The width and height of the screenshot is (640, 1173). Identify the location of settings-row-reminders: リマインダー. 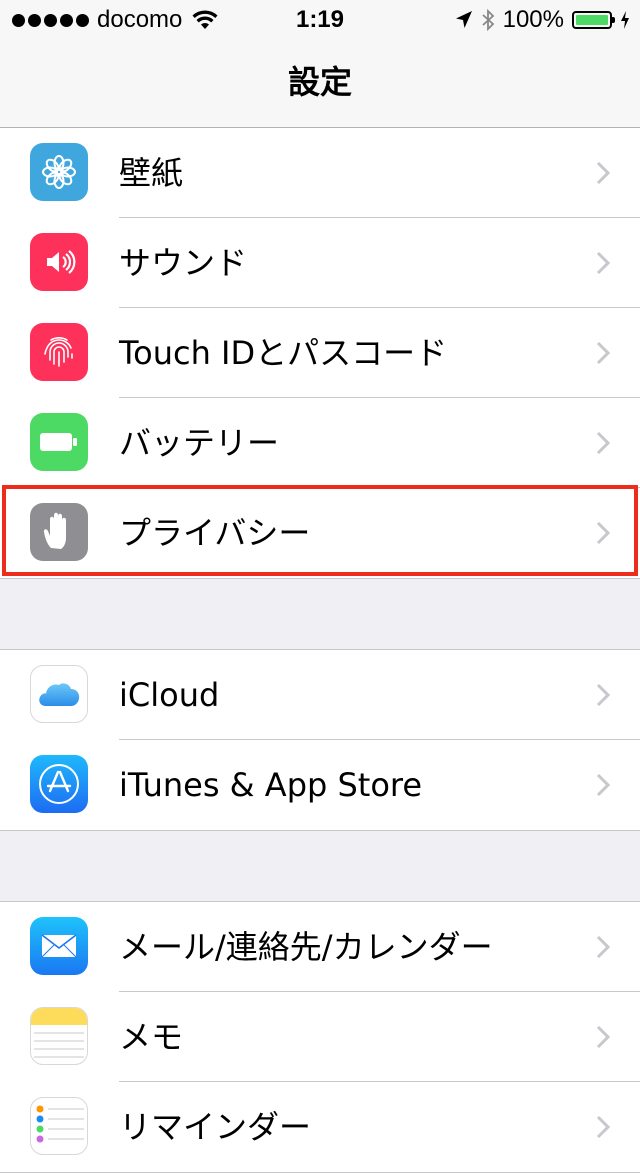
(320, 1127).